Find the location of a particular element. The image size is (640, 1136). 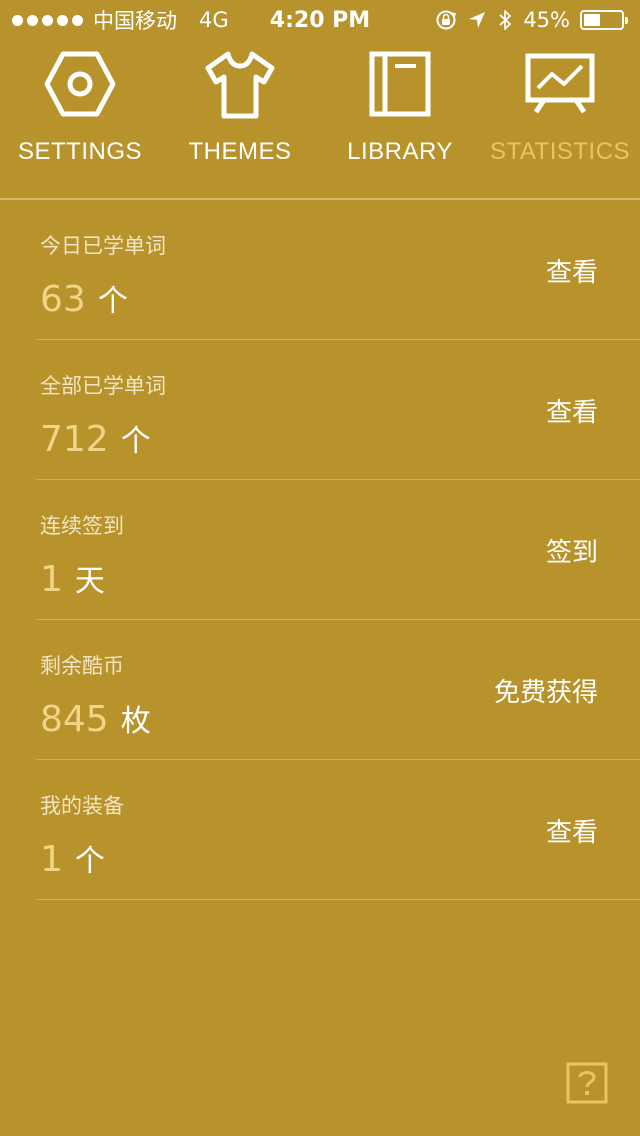

stat-label: 全部已学单词 is located at coordinates (103, 386).